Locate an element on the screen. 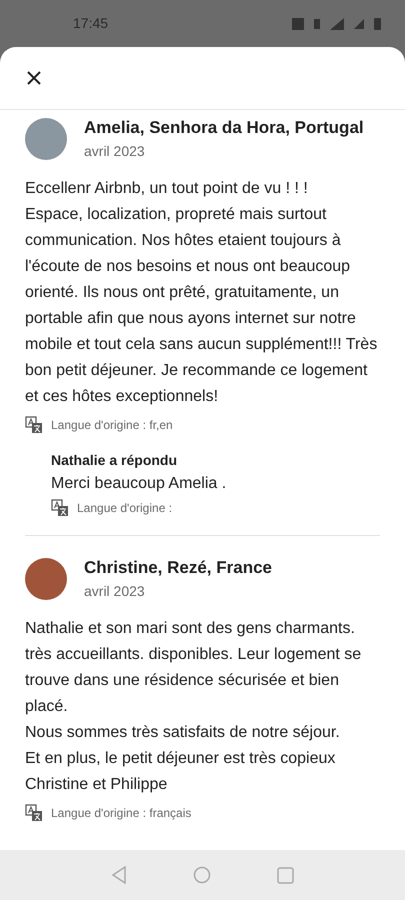 This screenshot has height=900, width=405. close-icon is located at coordinates (34, 78).